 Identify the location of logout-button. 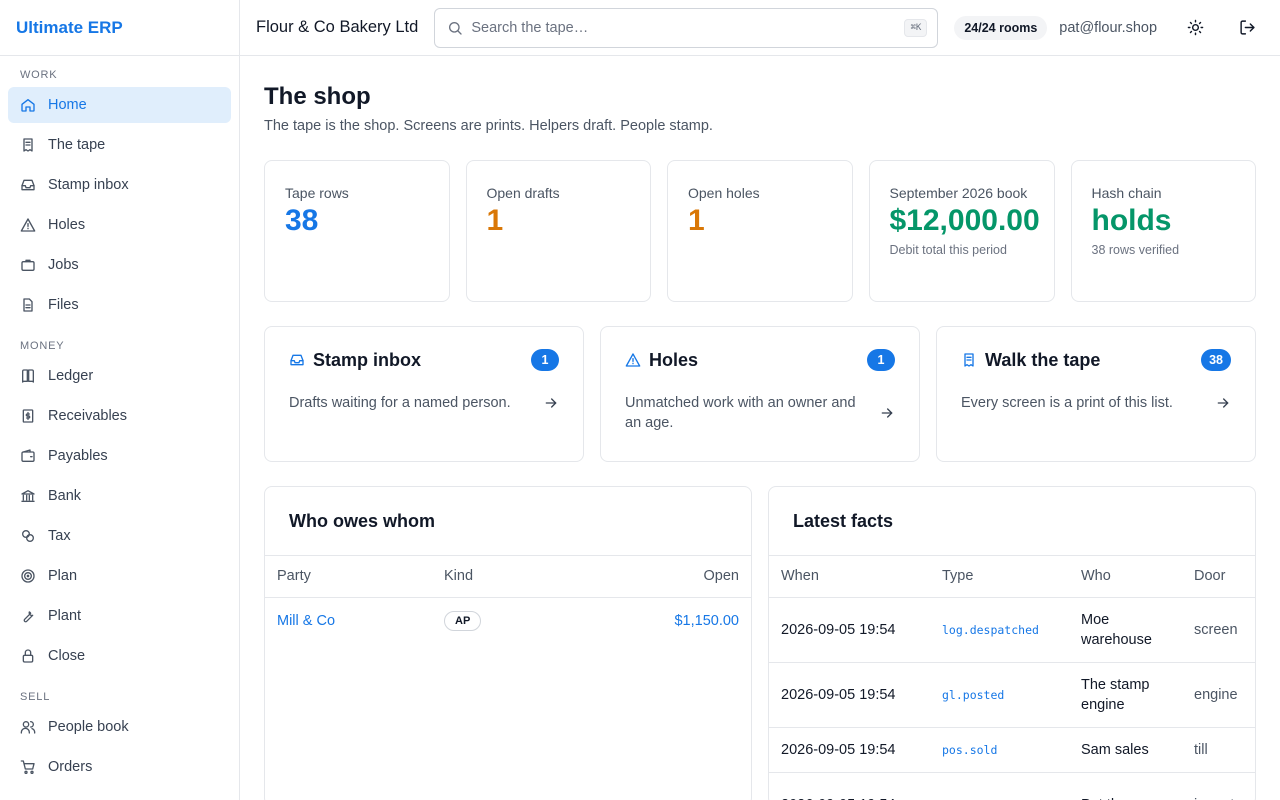
(1247, 28).